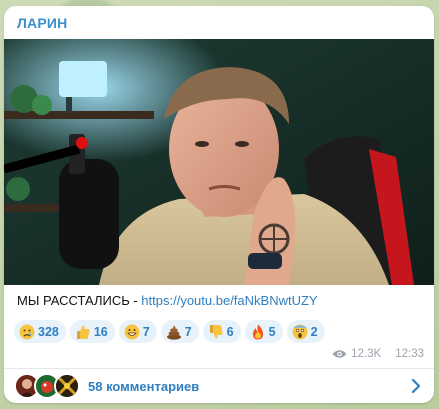 Image resolution: width=439 pixels, height=409 pixels. I want to click on avatar, so click(67, 386).